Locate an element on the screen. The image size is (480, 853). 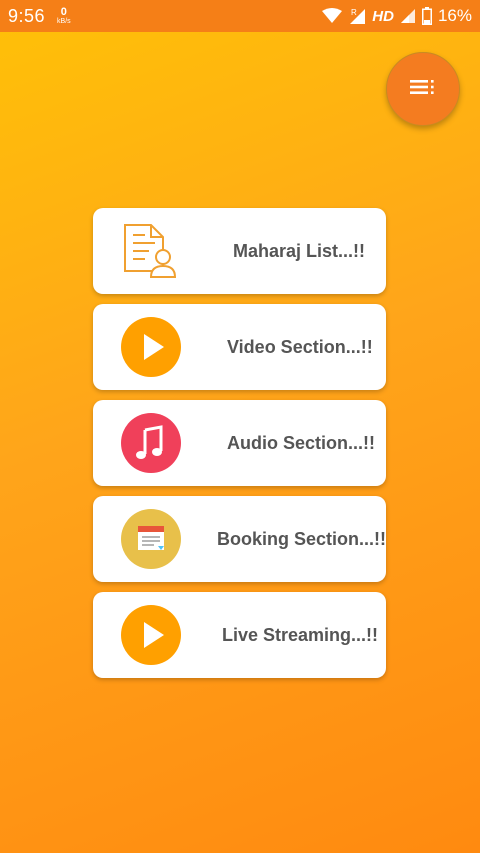
network-speed-unit: kB/s is located at coordinates (64, 21).